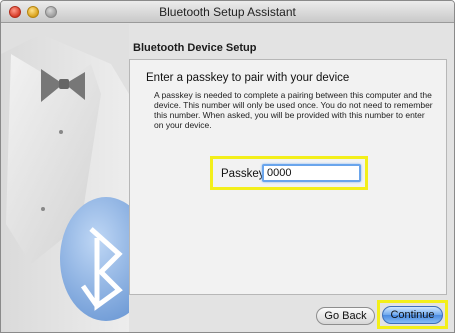 The image size is (455, 333). I want to click on window-title: Bluetooth Setup Assistant, so click(227, 12).